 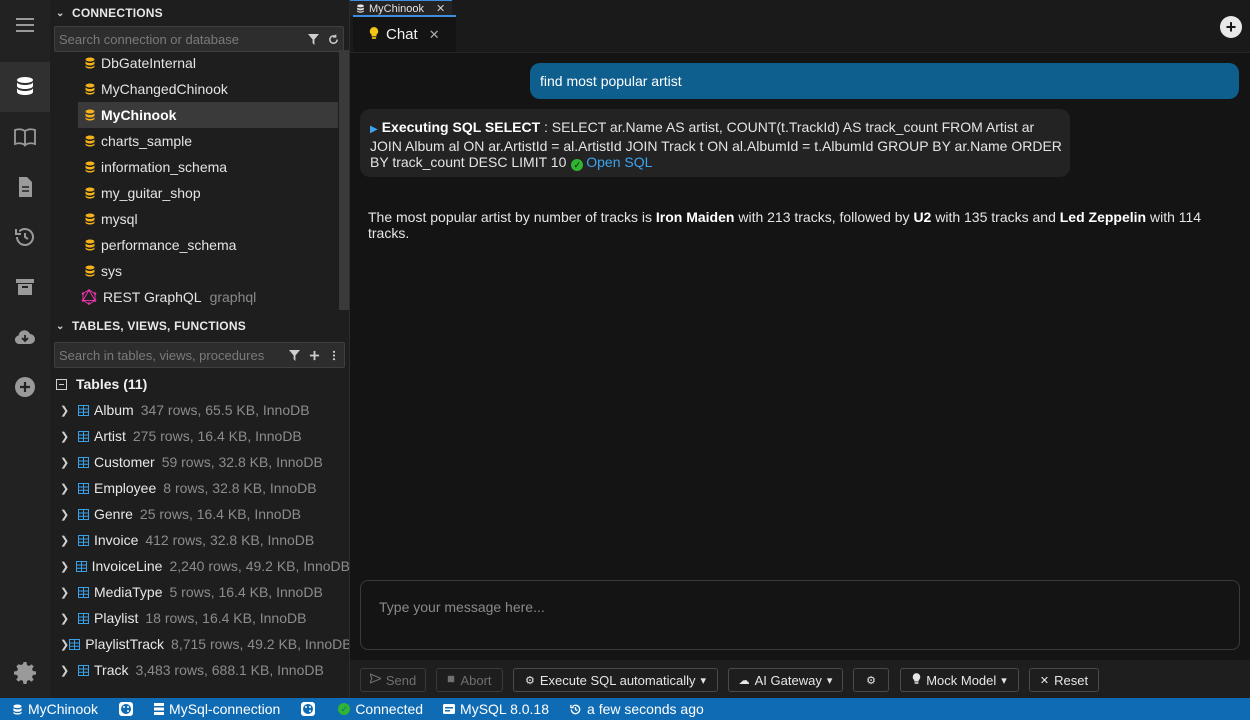 I want to click on connection-label: performance_schema, so click(x=169, y=245).